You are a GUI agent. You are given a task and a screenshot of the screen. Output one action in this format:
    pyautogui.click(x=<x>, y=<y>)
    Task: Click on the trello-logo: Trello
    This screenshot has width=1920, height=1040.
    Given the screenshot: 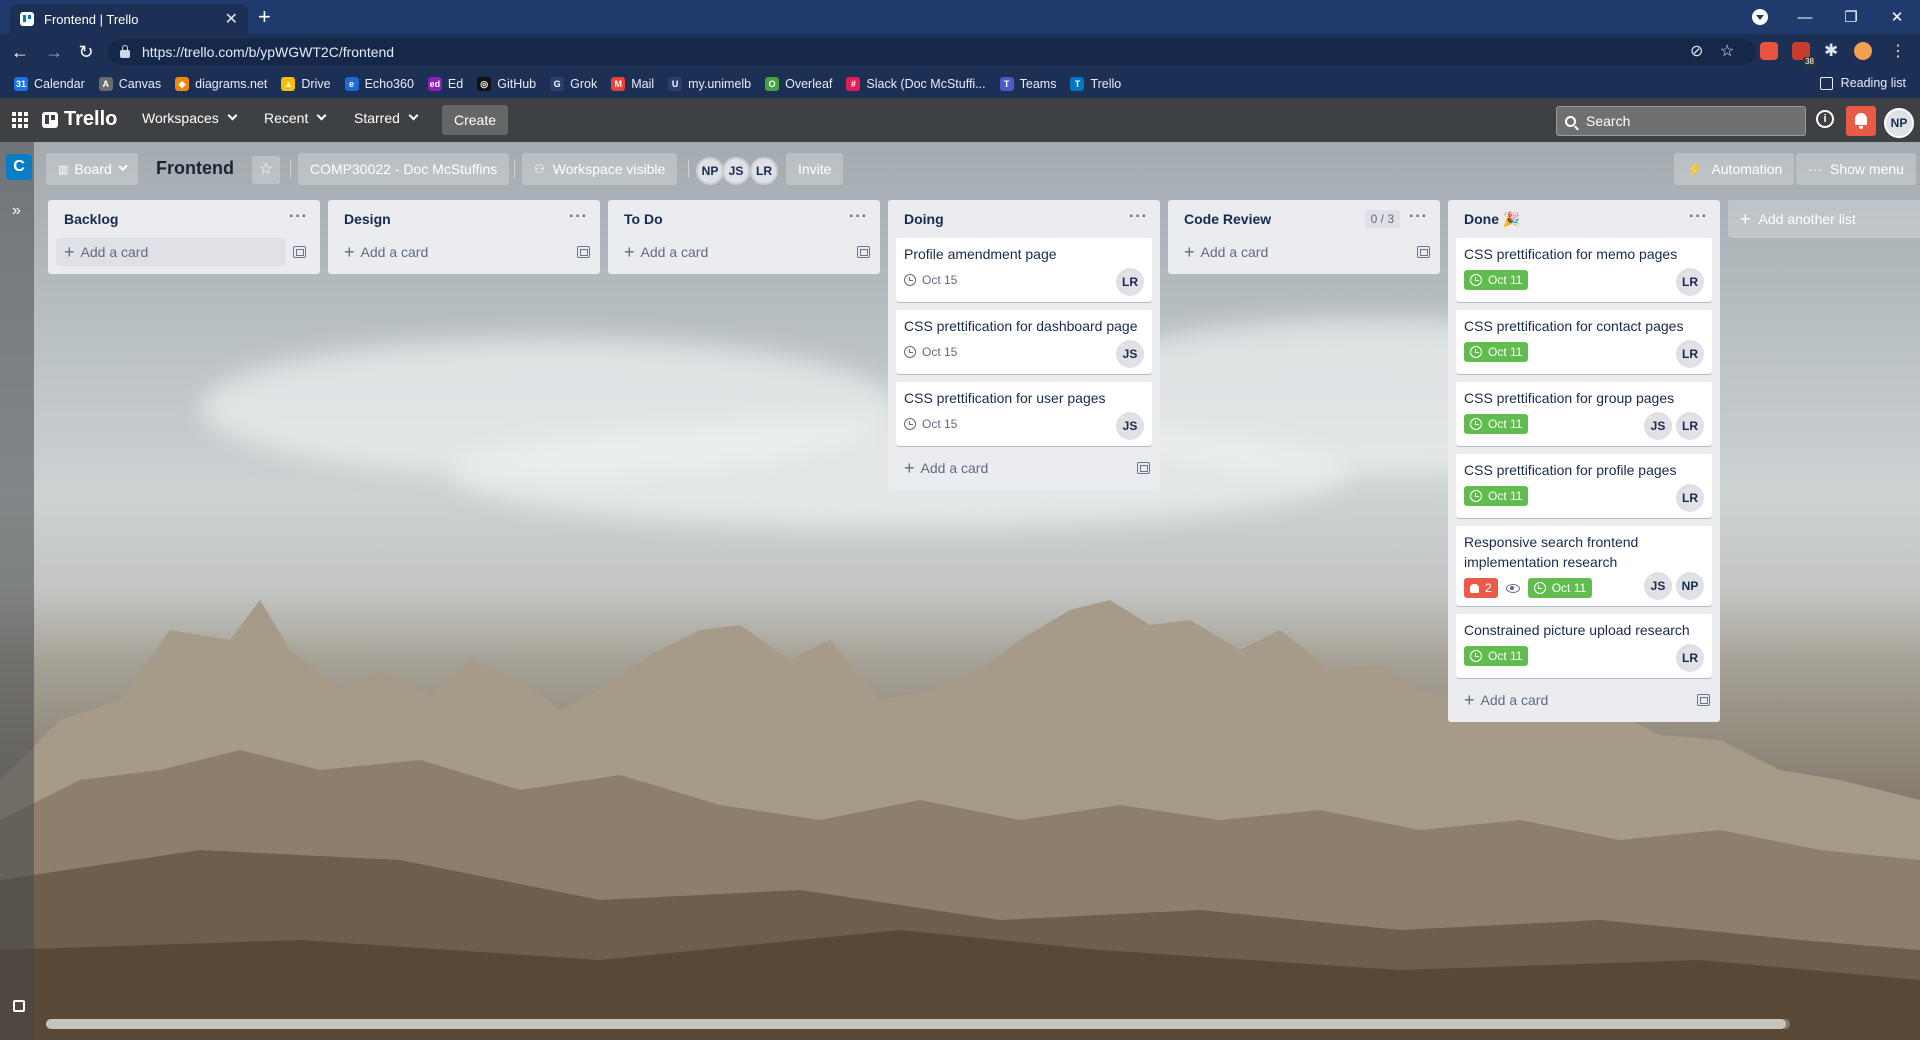 What is the action you would take?
    pyautogui.click(x=79, y=119)
    